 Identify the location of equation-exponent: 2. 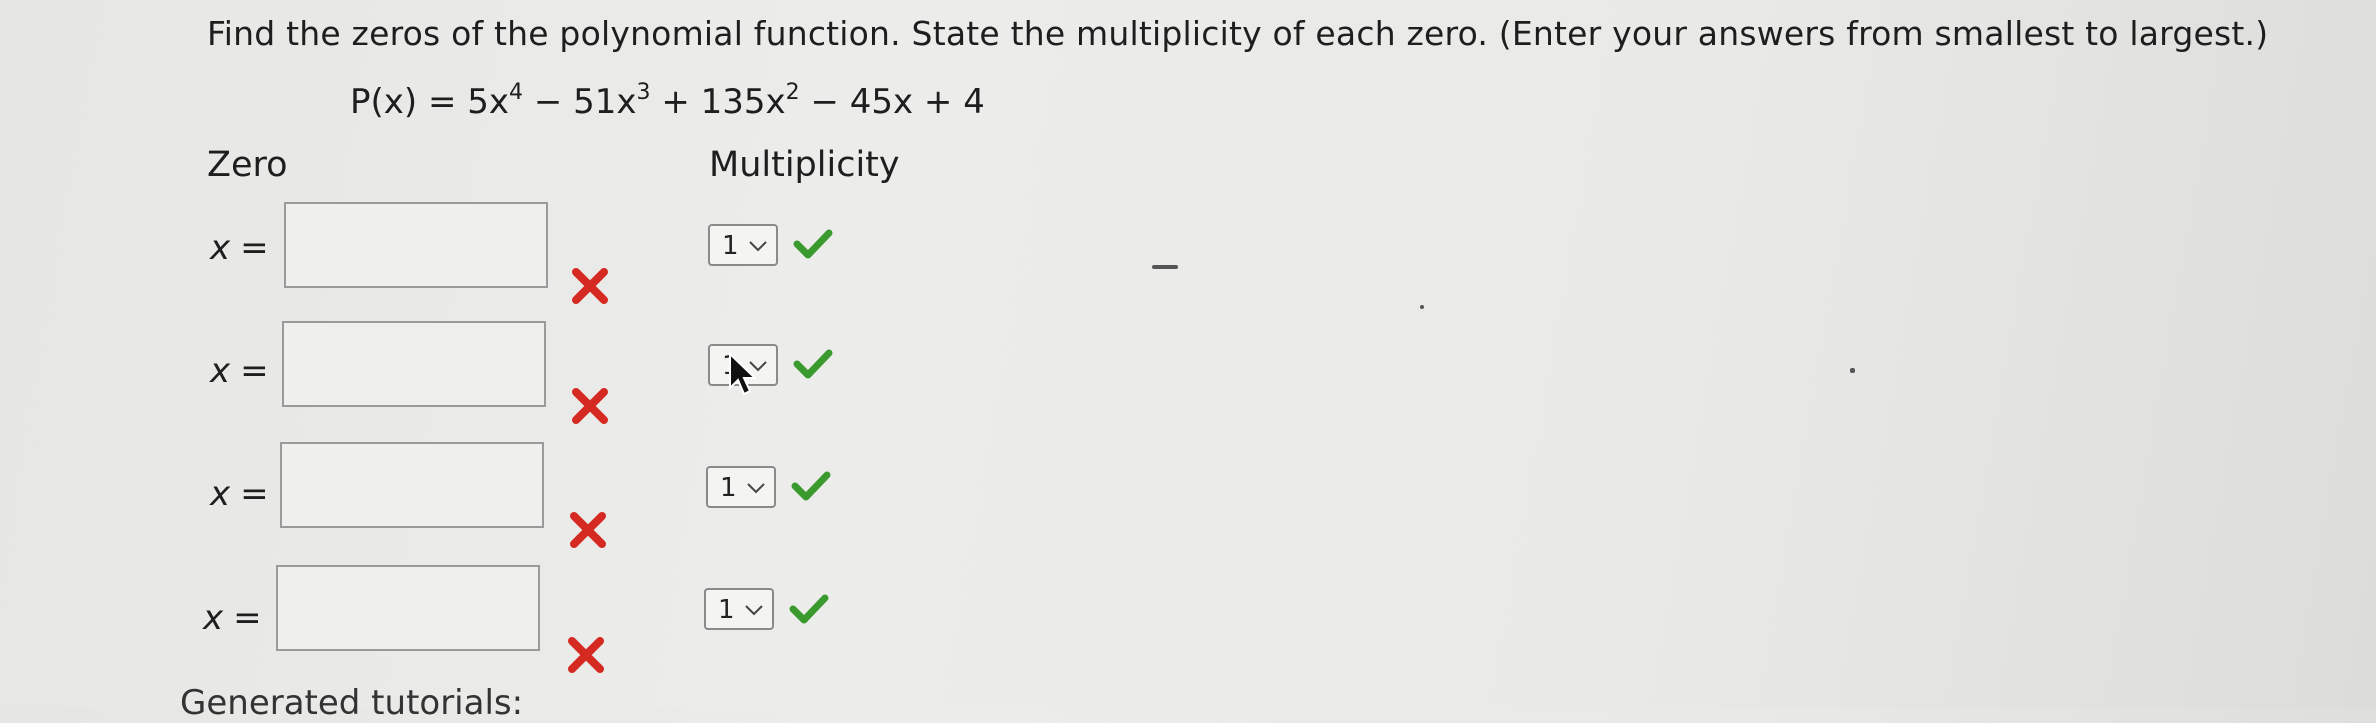
(792, 92).